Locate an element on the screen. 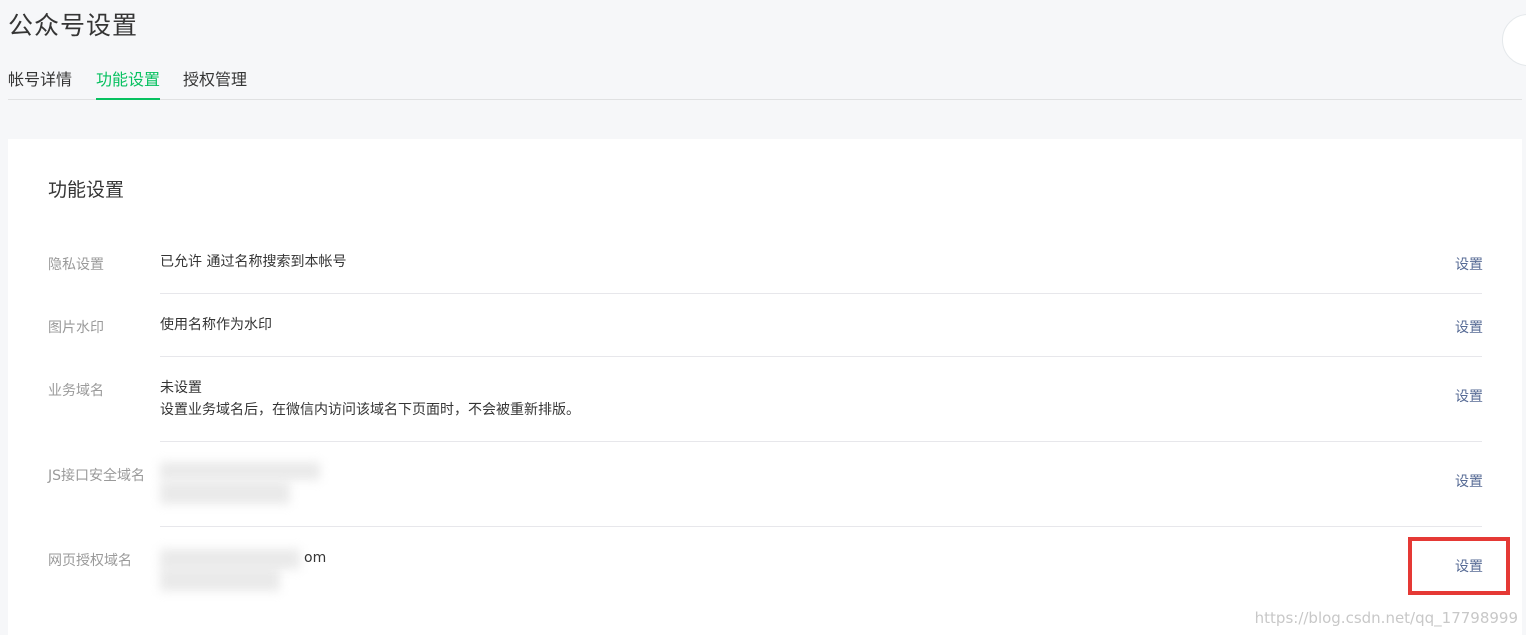  card-title: 功能设置 is located at coordinates (86, 190).